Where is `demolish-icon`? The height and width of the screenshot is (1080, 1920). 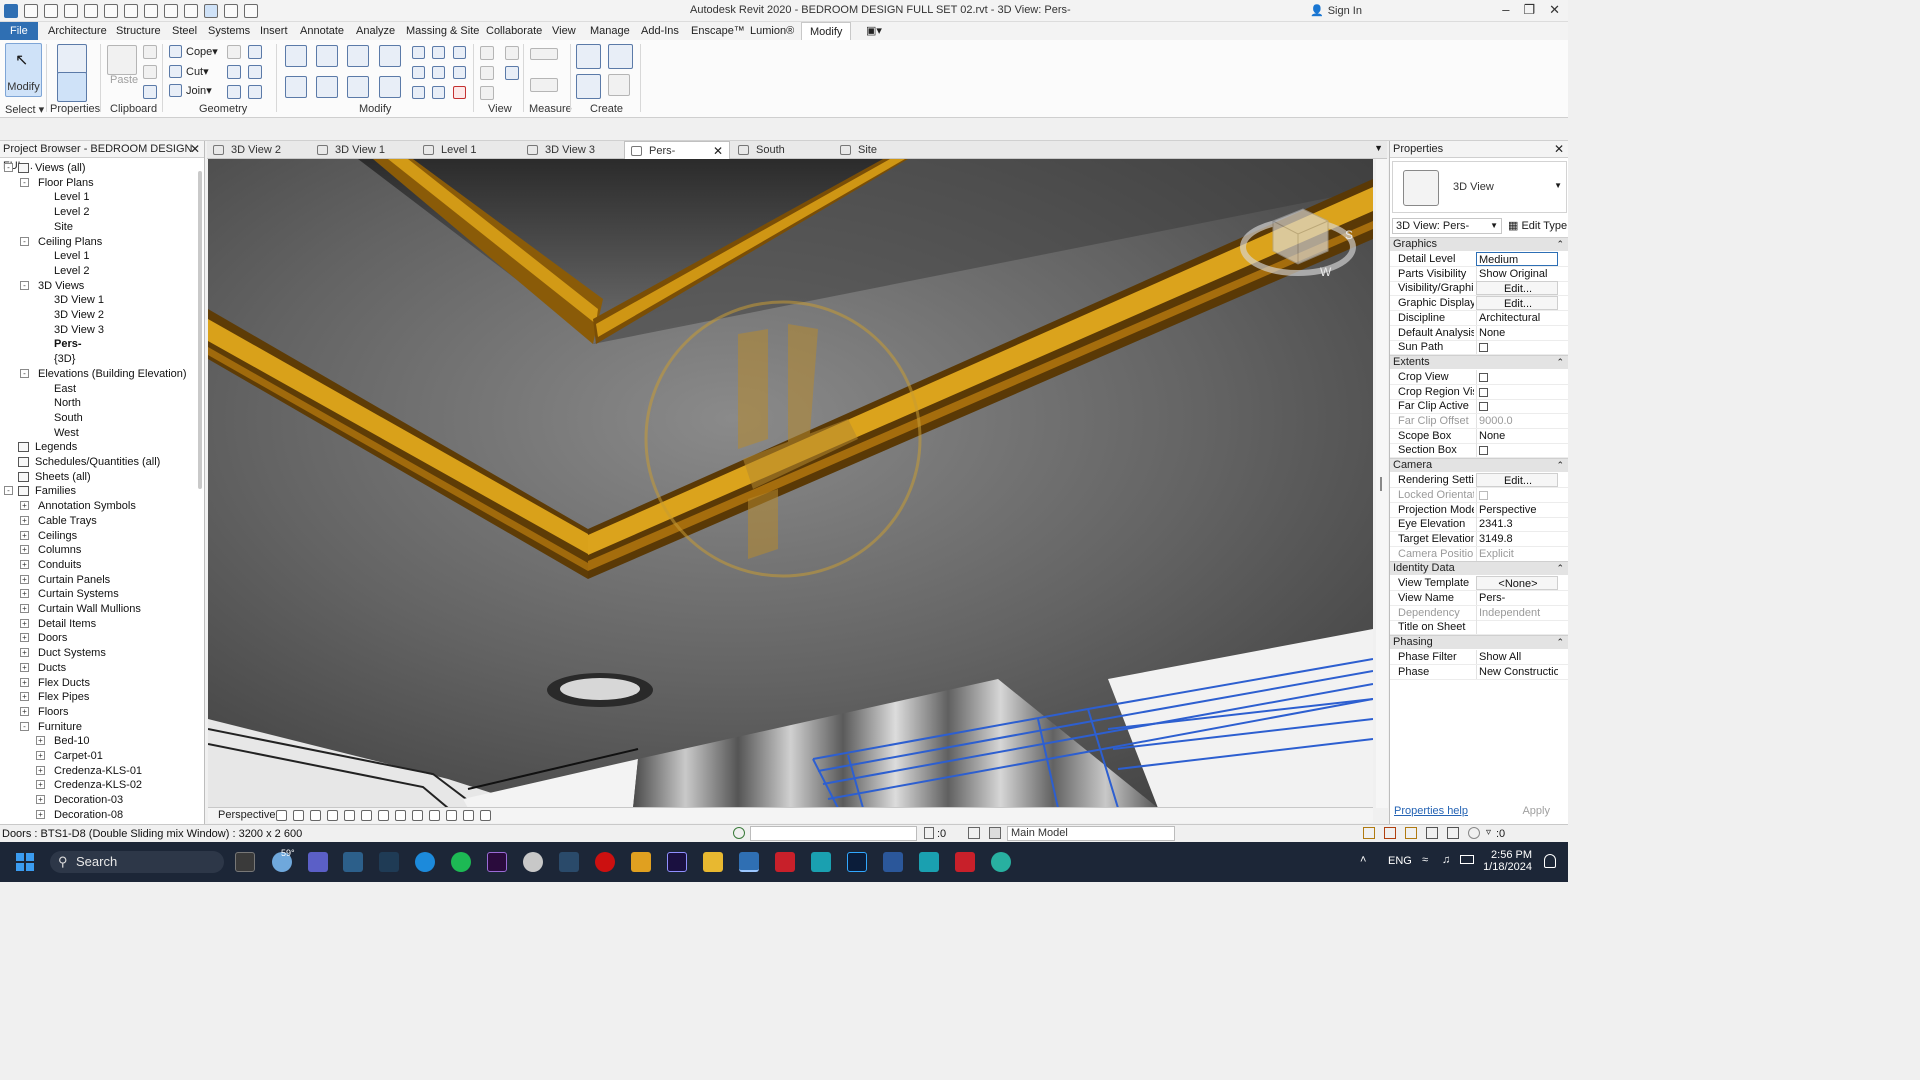 demolish-icon is located at coordinates (255, 72).